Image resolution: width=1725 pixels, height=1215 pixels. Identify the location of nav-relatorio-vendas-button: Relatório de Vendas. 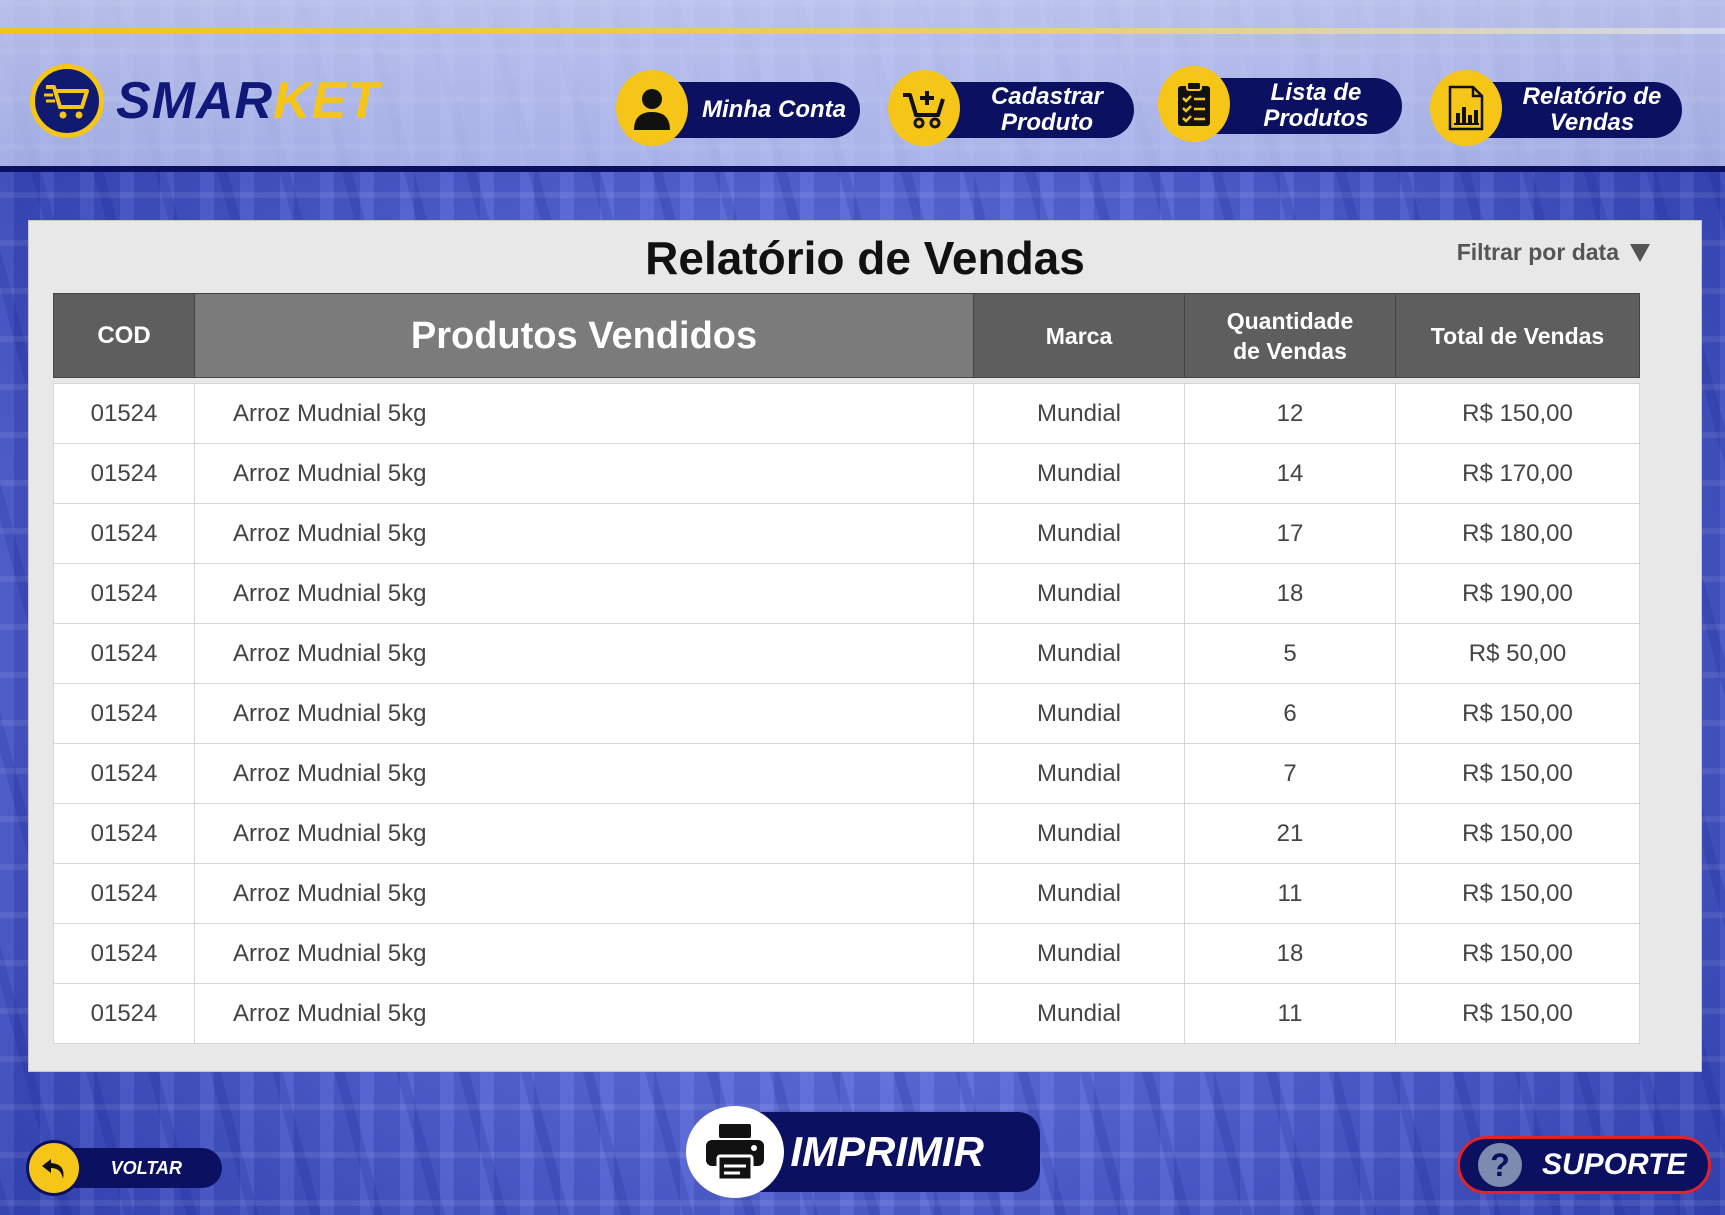
(1556, 108).